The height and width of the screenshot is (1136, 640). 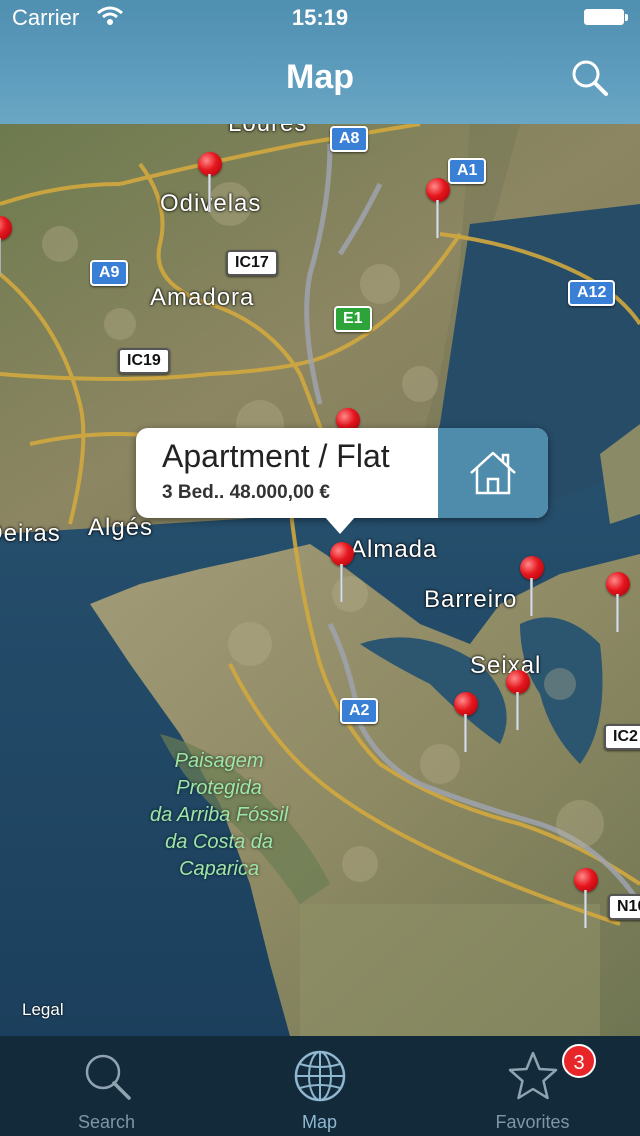 I want to click on place-amadora: Amadora, so click(x=202, y=297).